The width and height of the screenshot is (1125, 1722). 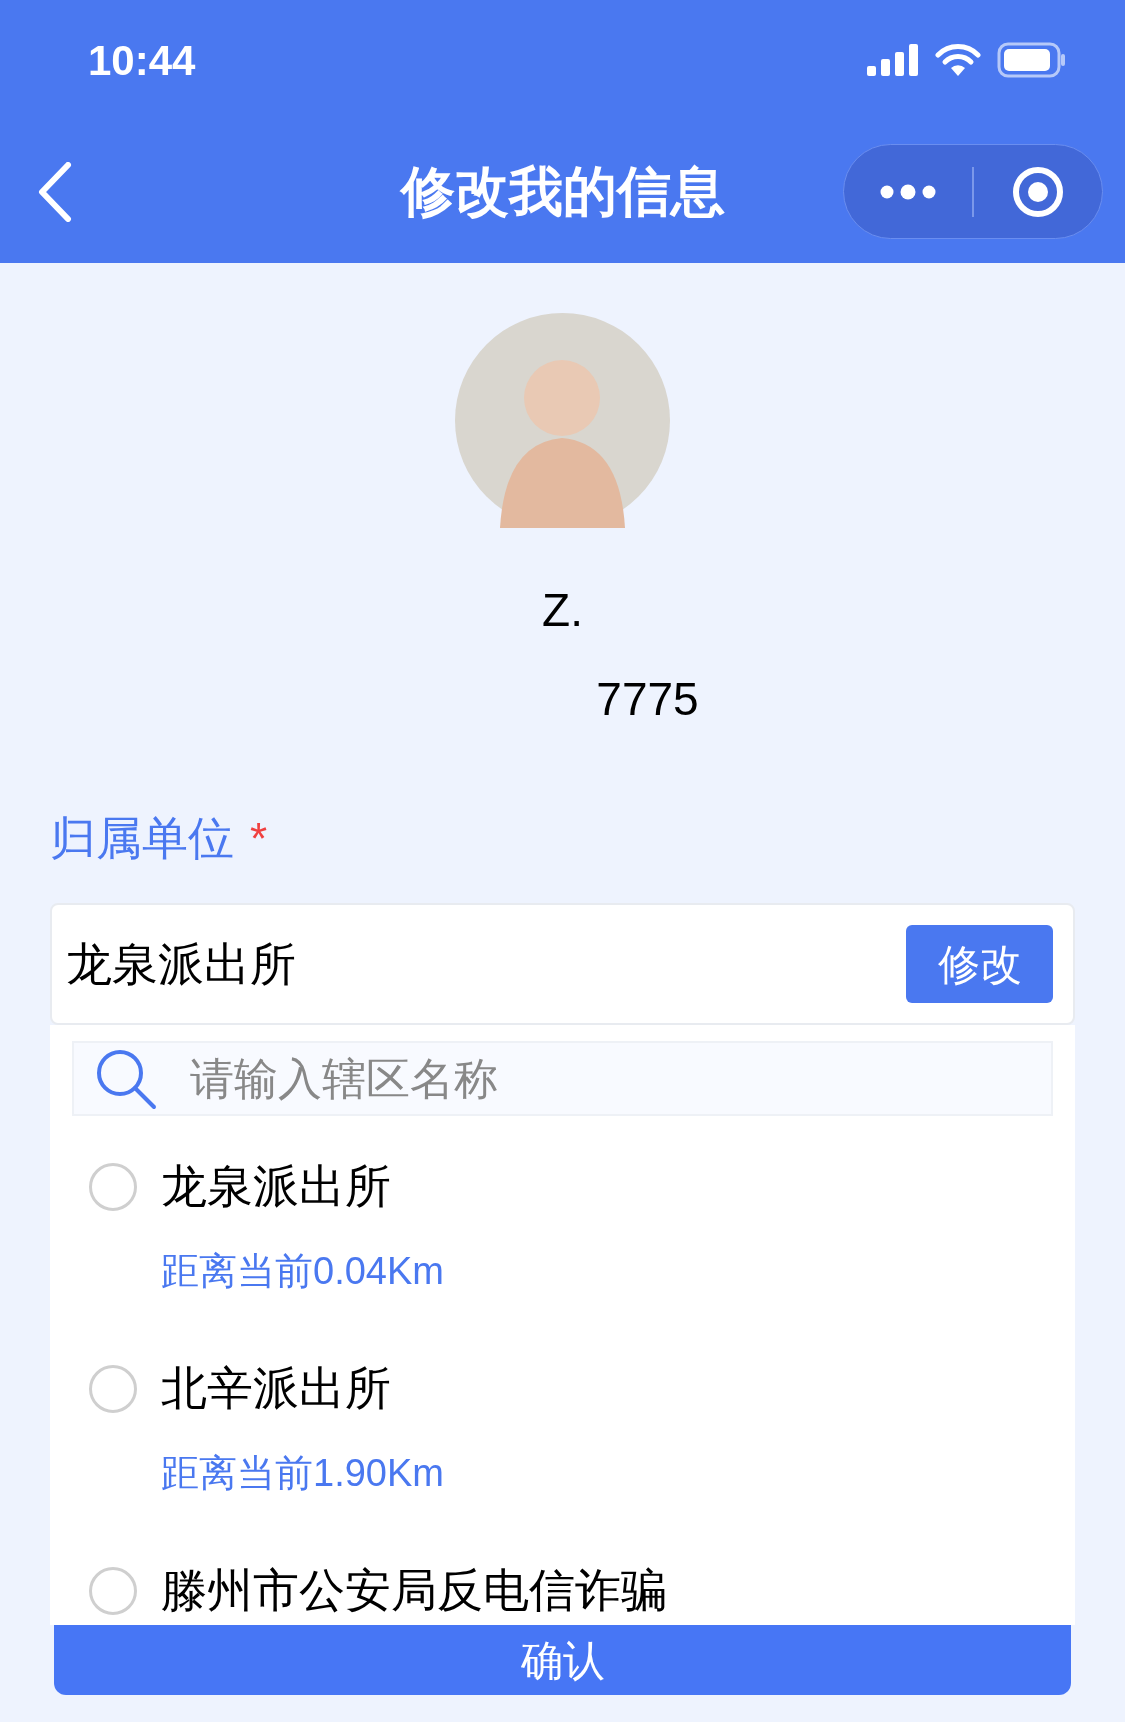 I want to click on back-icon, so click(x=55, y=191).